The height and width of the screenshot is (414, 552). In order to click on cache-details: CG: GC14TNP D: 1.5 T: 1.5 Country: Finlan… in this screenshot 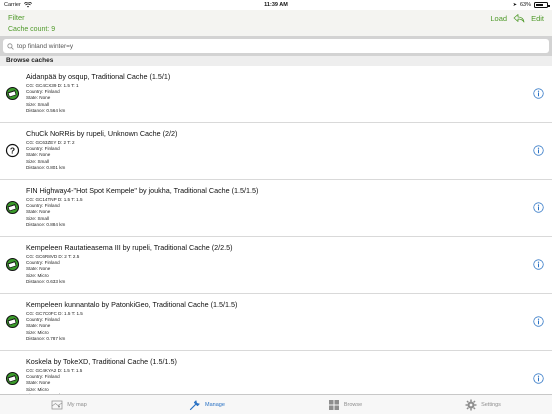, I will do `click(54, 212)`.